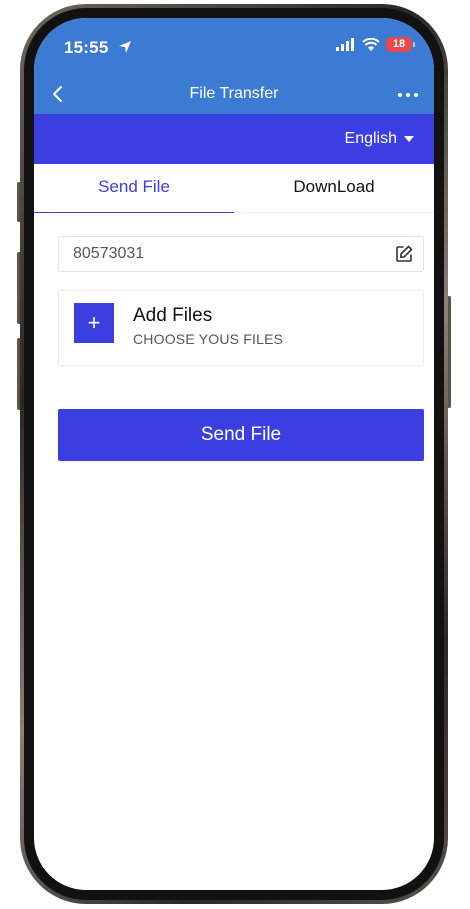 The height and width of the screenshot is (909, 470). I want to click on location-arrow-icon, so click(125, 47).